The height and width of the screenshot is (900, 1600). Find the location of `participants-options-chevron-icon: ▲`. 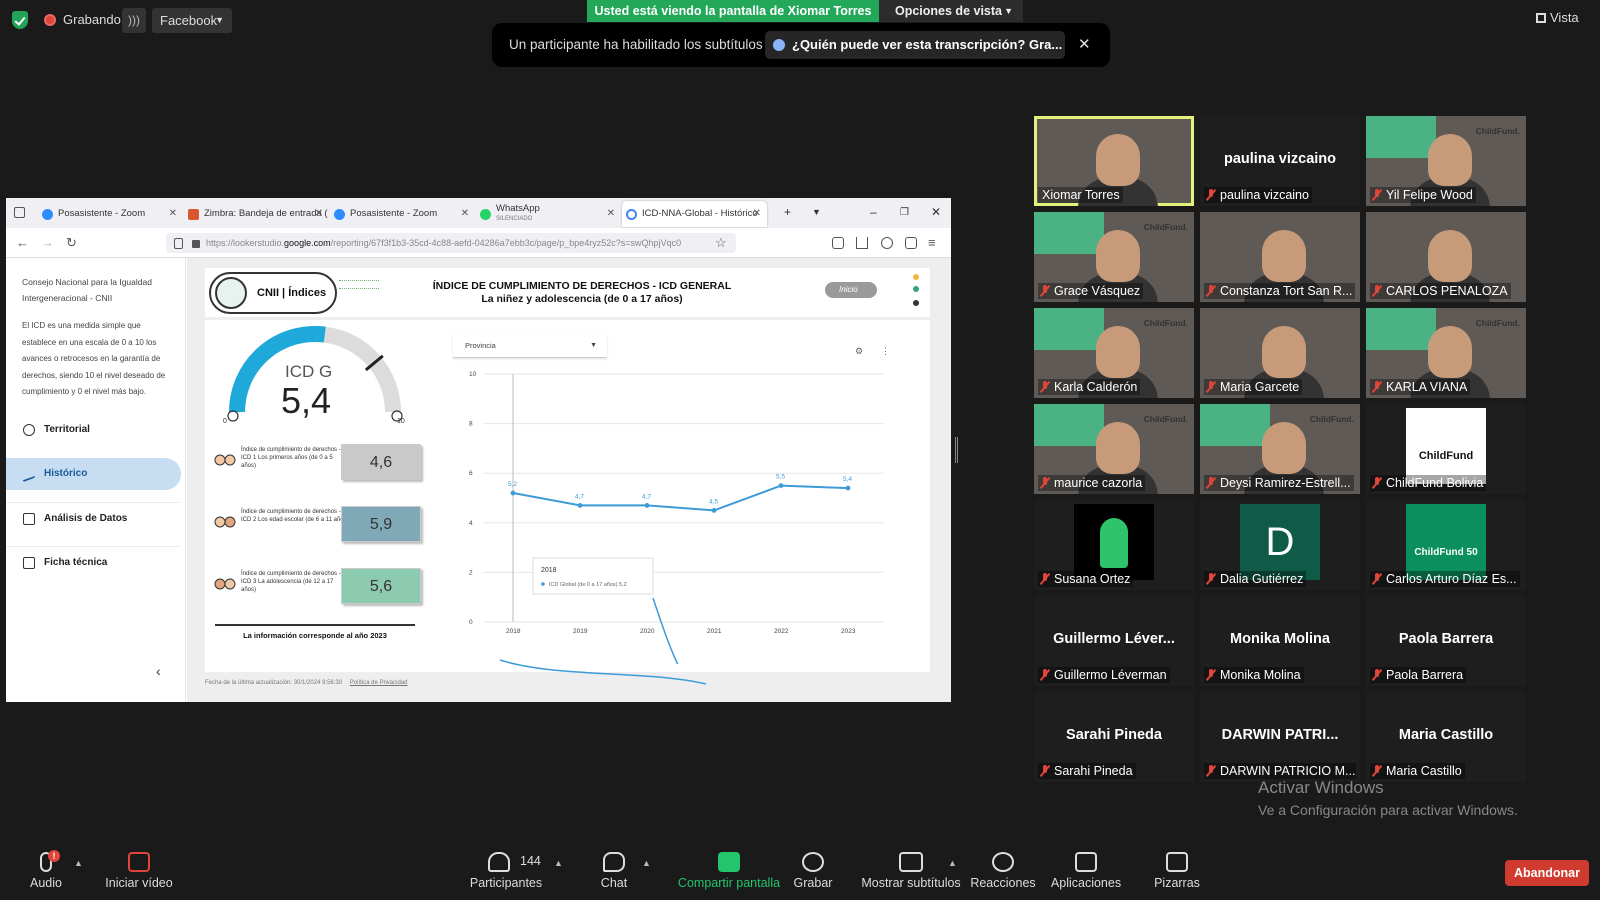

participants-options-chevron-icon: ▲ is located at coordinates (558, 863).